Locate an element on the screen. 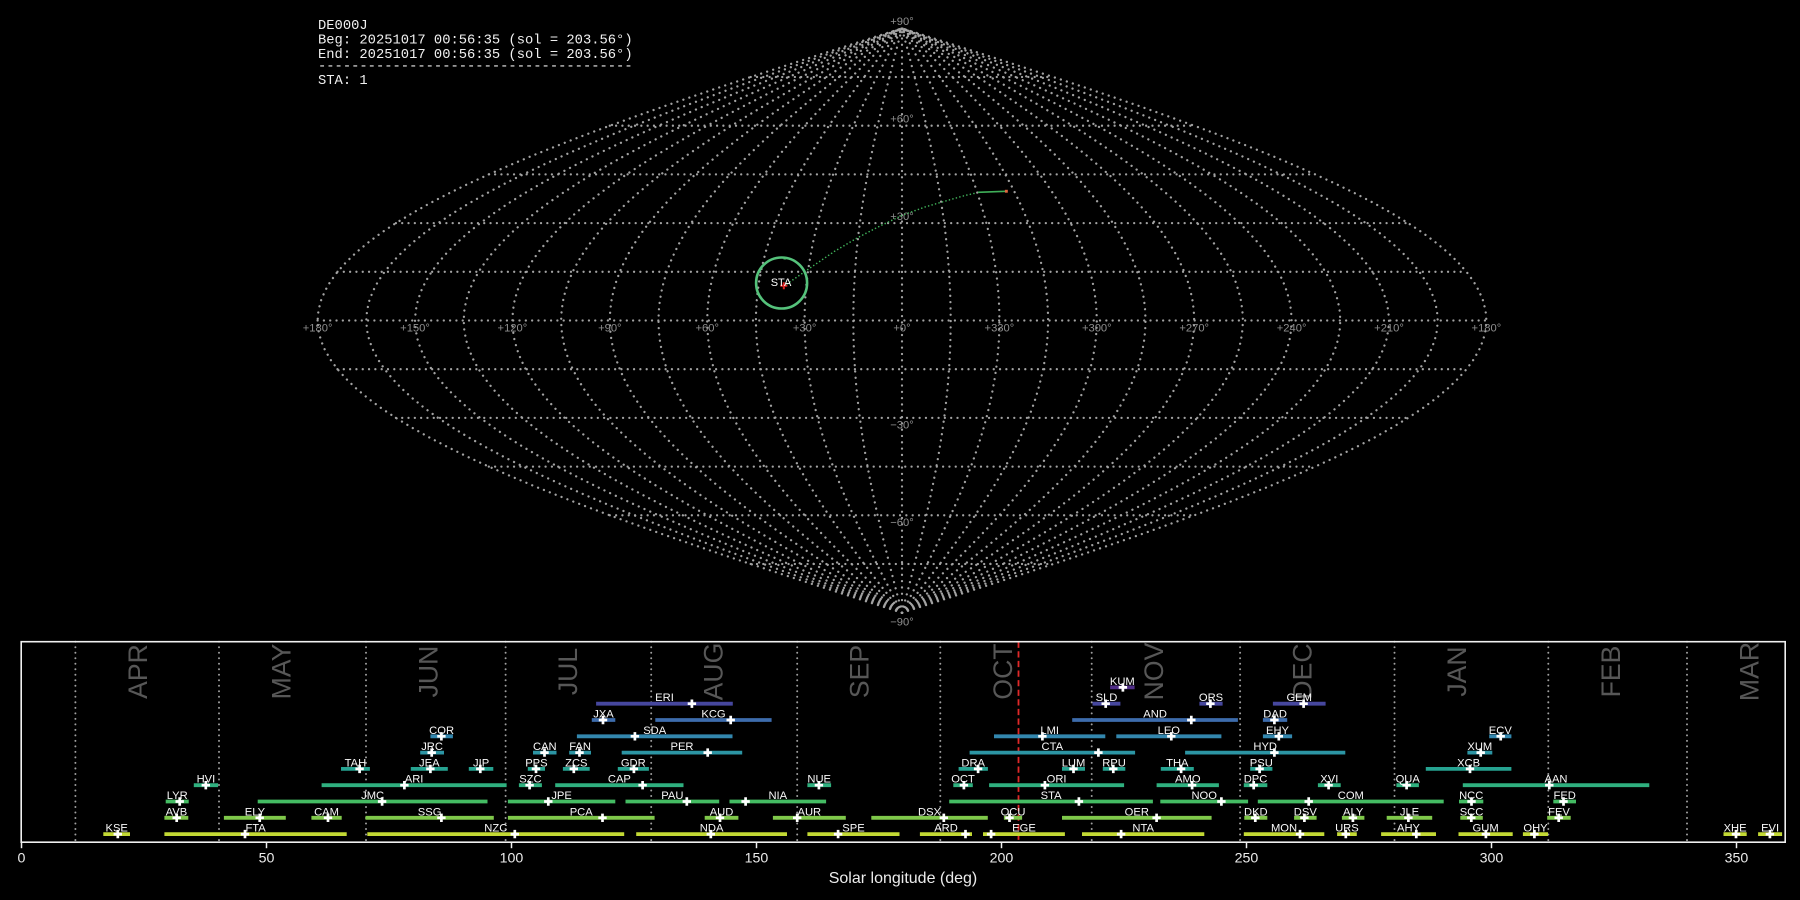  svg-text: PSU is located at coordinates (1261, 763).